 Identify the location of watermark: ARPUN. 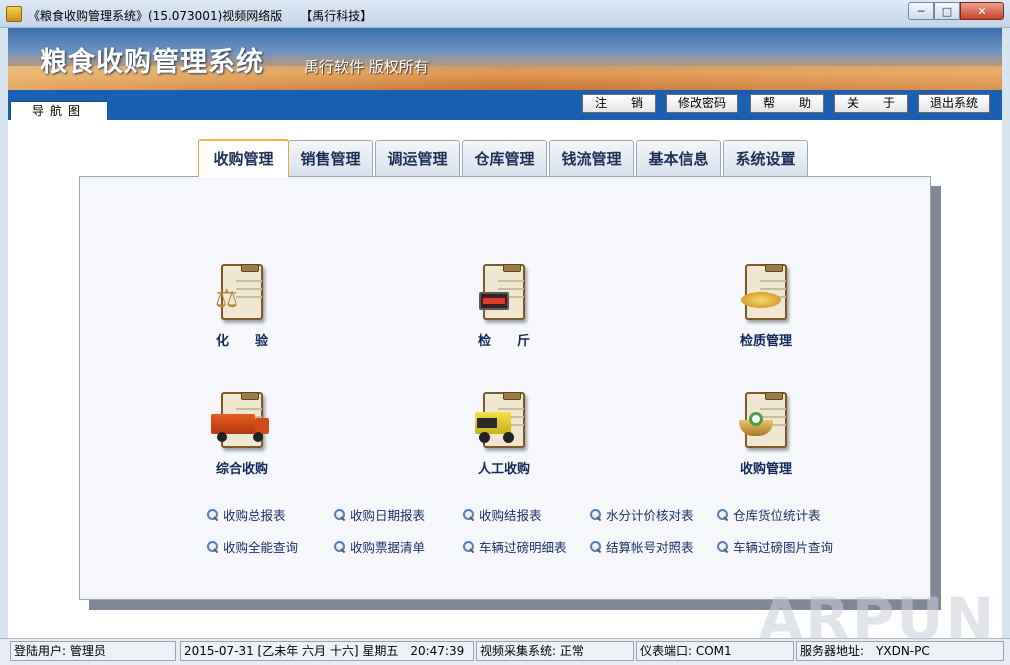
(877, 619).